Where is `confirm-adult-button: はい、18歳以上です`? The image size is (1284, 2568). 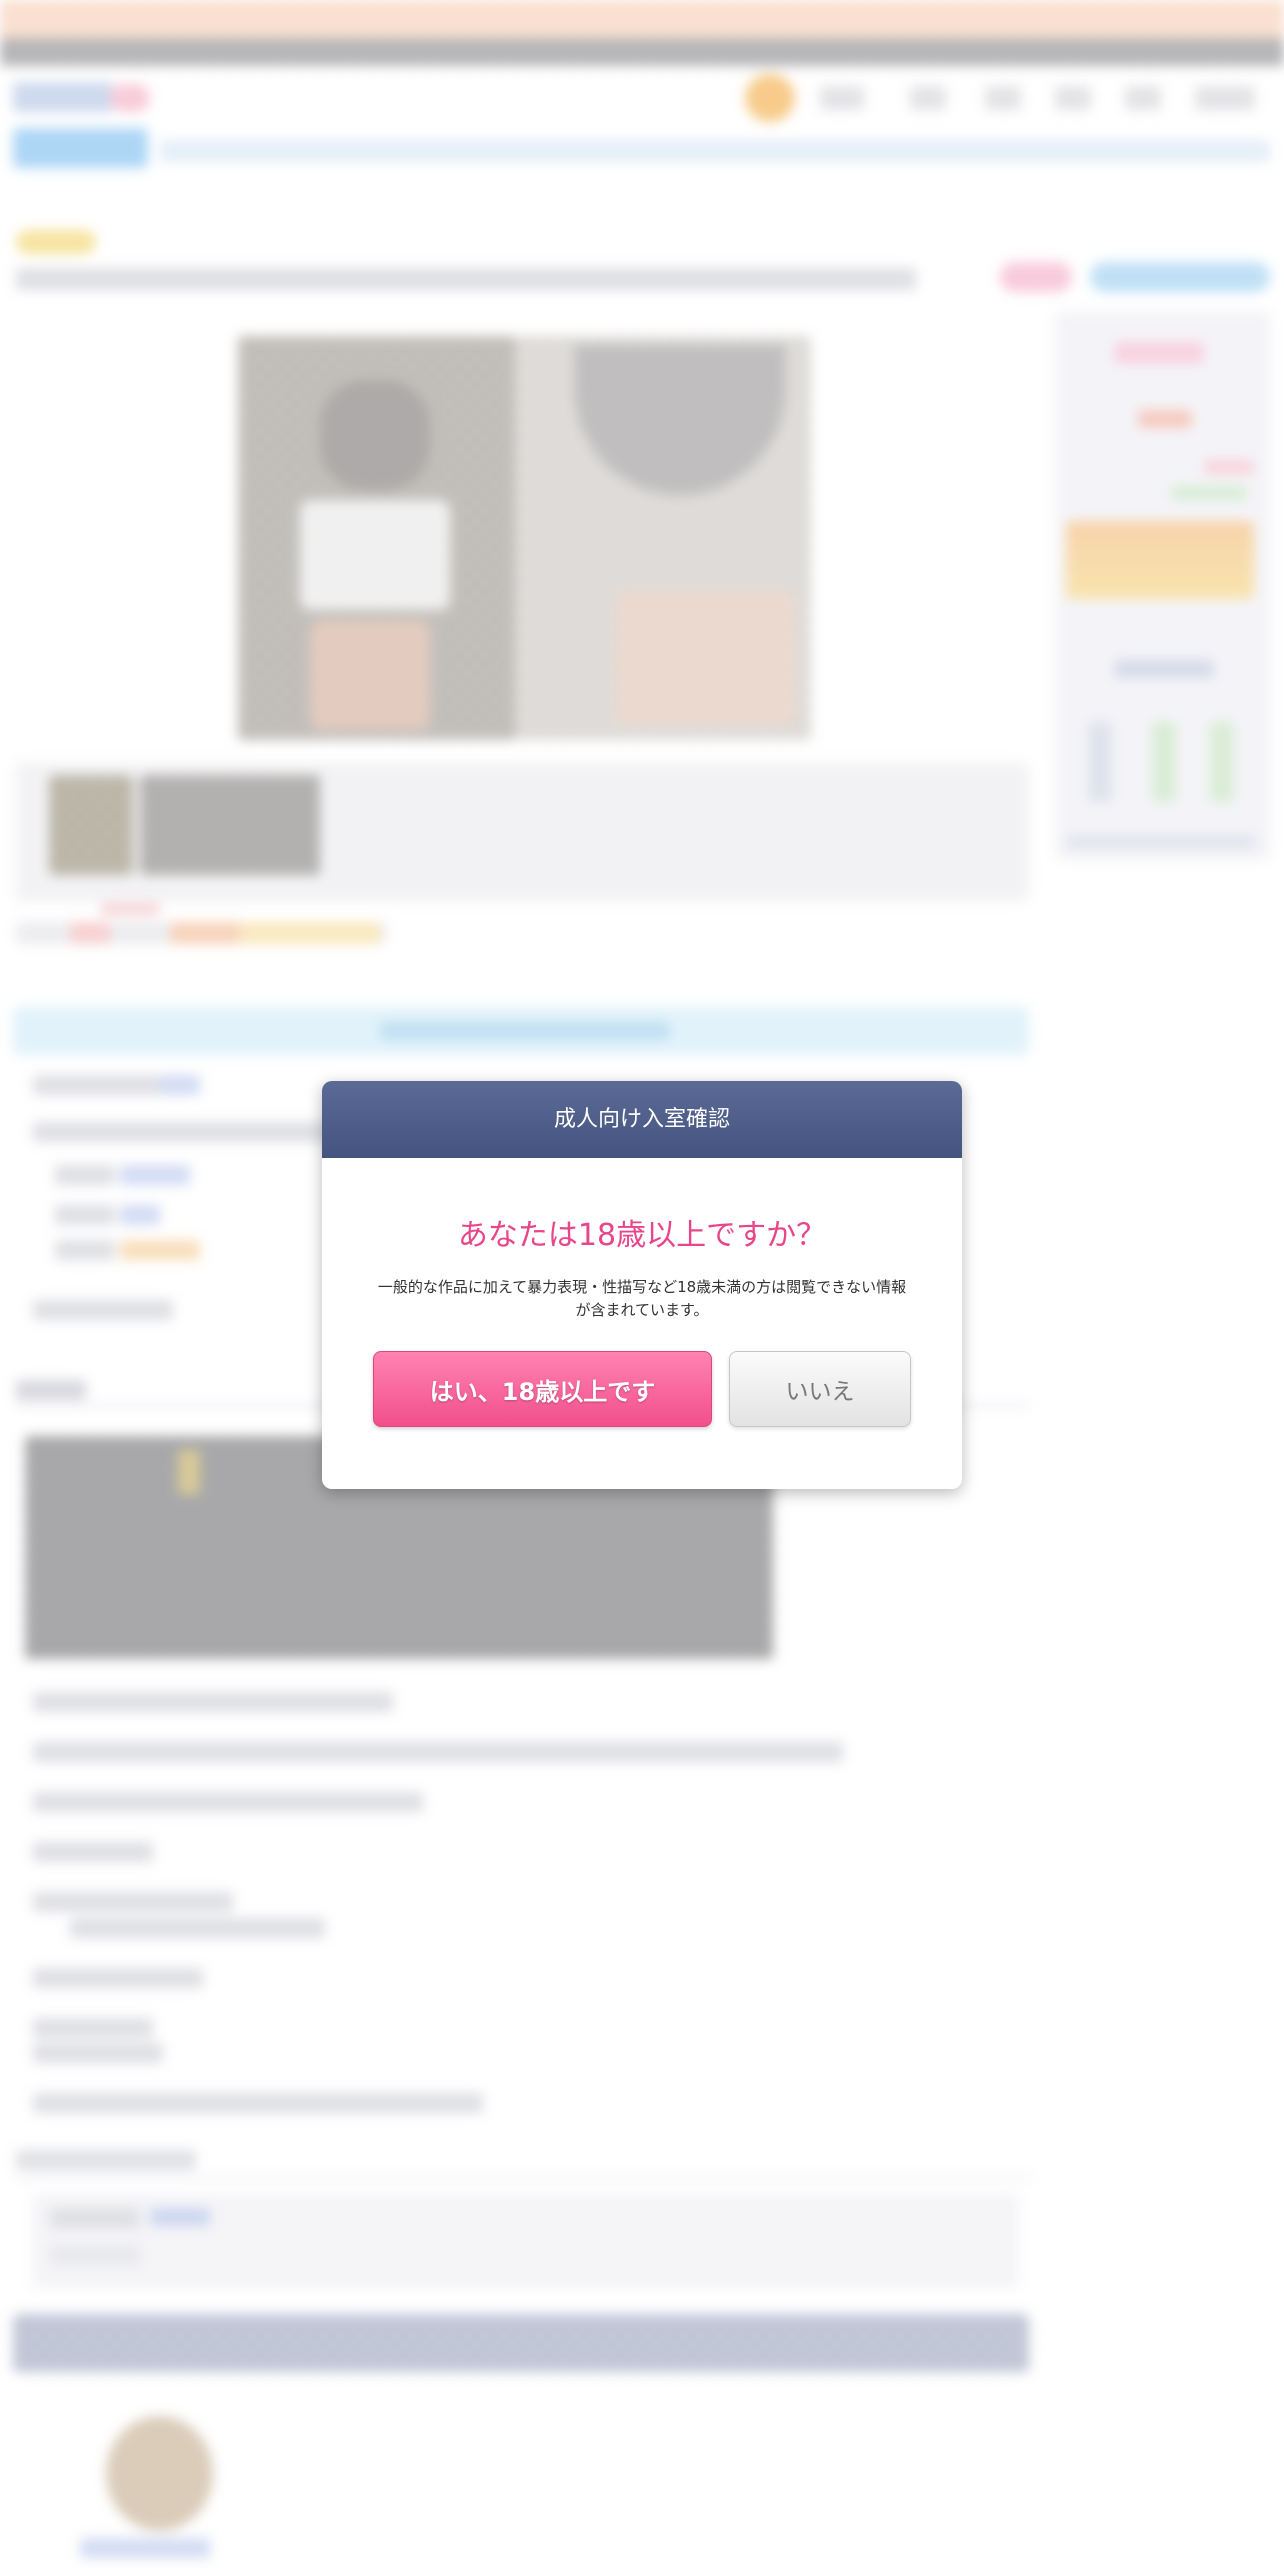
confirm-adult-button: はい、18歳以上です is located at coordinates (542, 1389).